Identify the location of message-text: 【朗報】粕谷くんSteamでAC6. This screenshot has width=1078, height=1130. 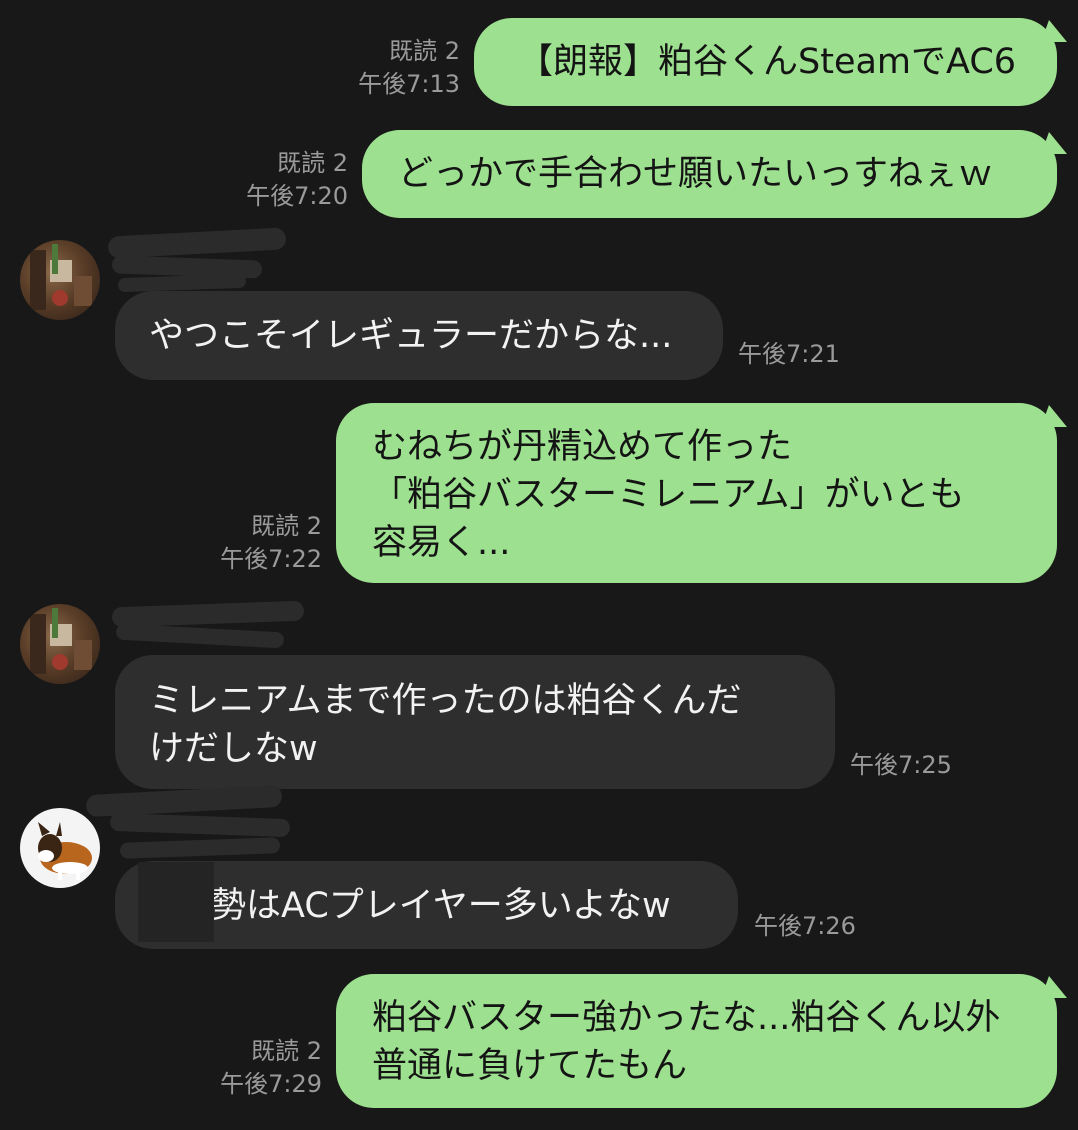
(767, 62).